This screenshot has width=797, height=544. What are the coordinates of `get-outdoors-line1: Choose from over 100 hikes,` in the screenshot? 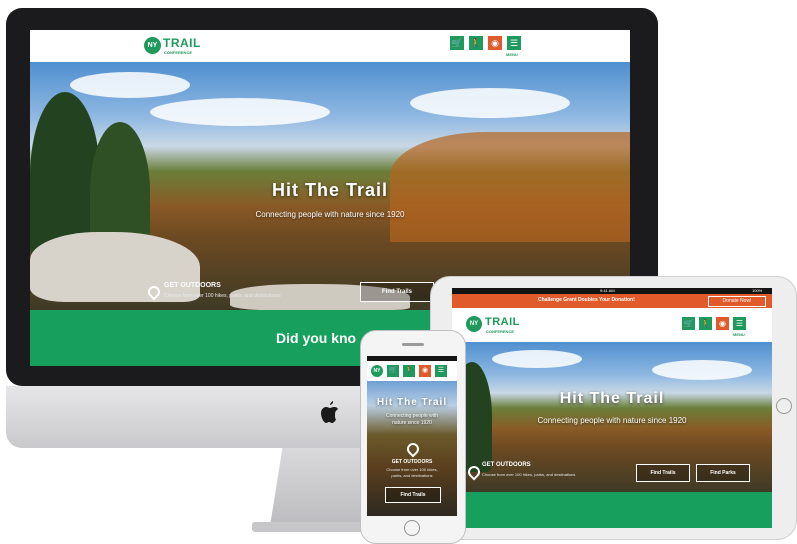 It's located at (412, 469).